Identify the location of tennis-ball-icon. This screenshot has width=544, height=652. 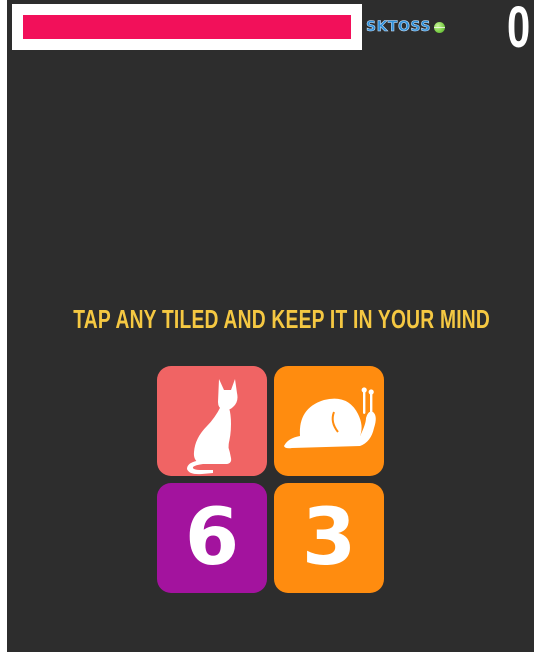
(439, 27).